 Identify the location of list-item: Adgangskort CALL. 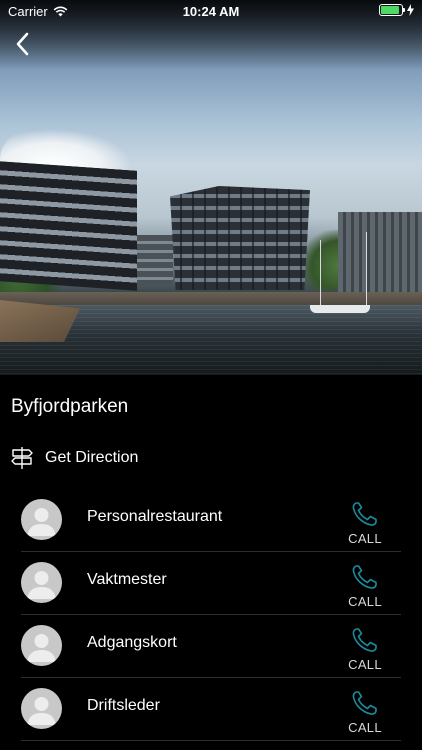
(211, 646).